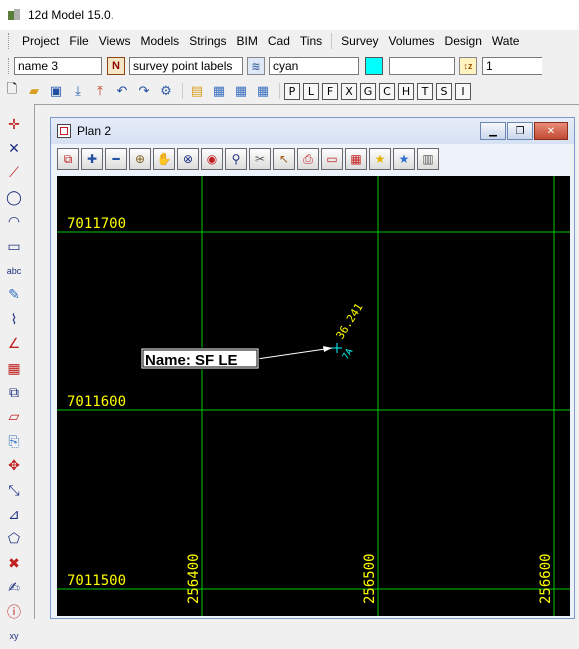  What do you see at coordinates (96, 581) in the screenshot?
I see `northing-label: 7011500` at bounding box center [96, 581].